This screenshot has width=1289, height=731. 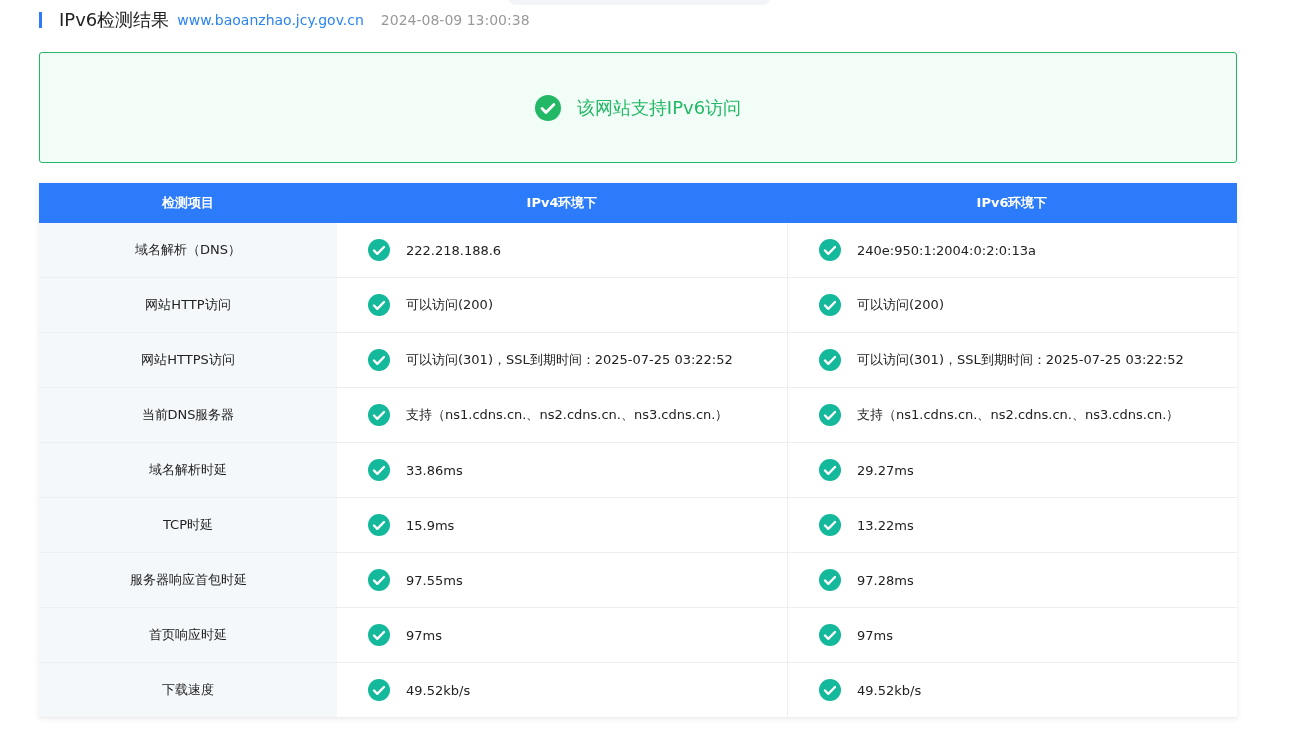 What do you see at coordinates (188, 525) in the screenshot?
I see `row-label: TCP时延` at bounding box center [188, 525].